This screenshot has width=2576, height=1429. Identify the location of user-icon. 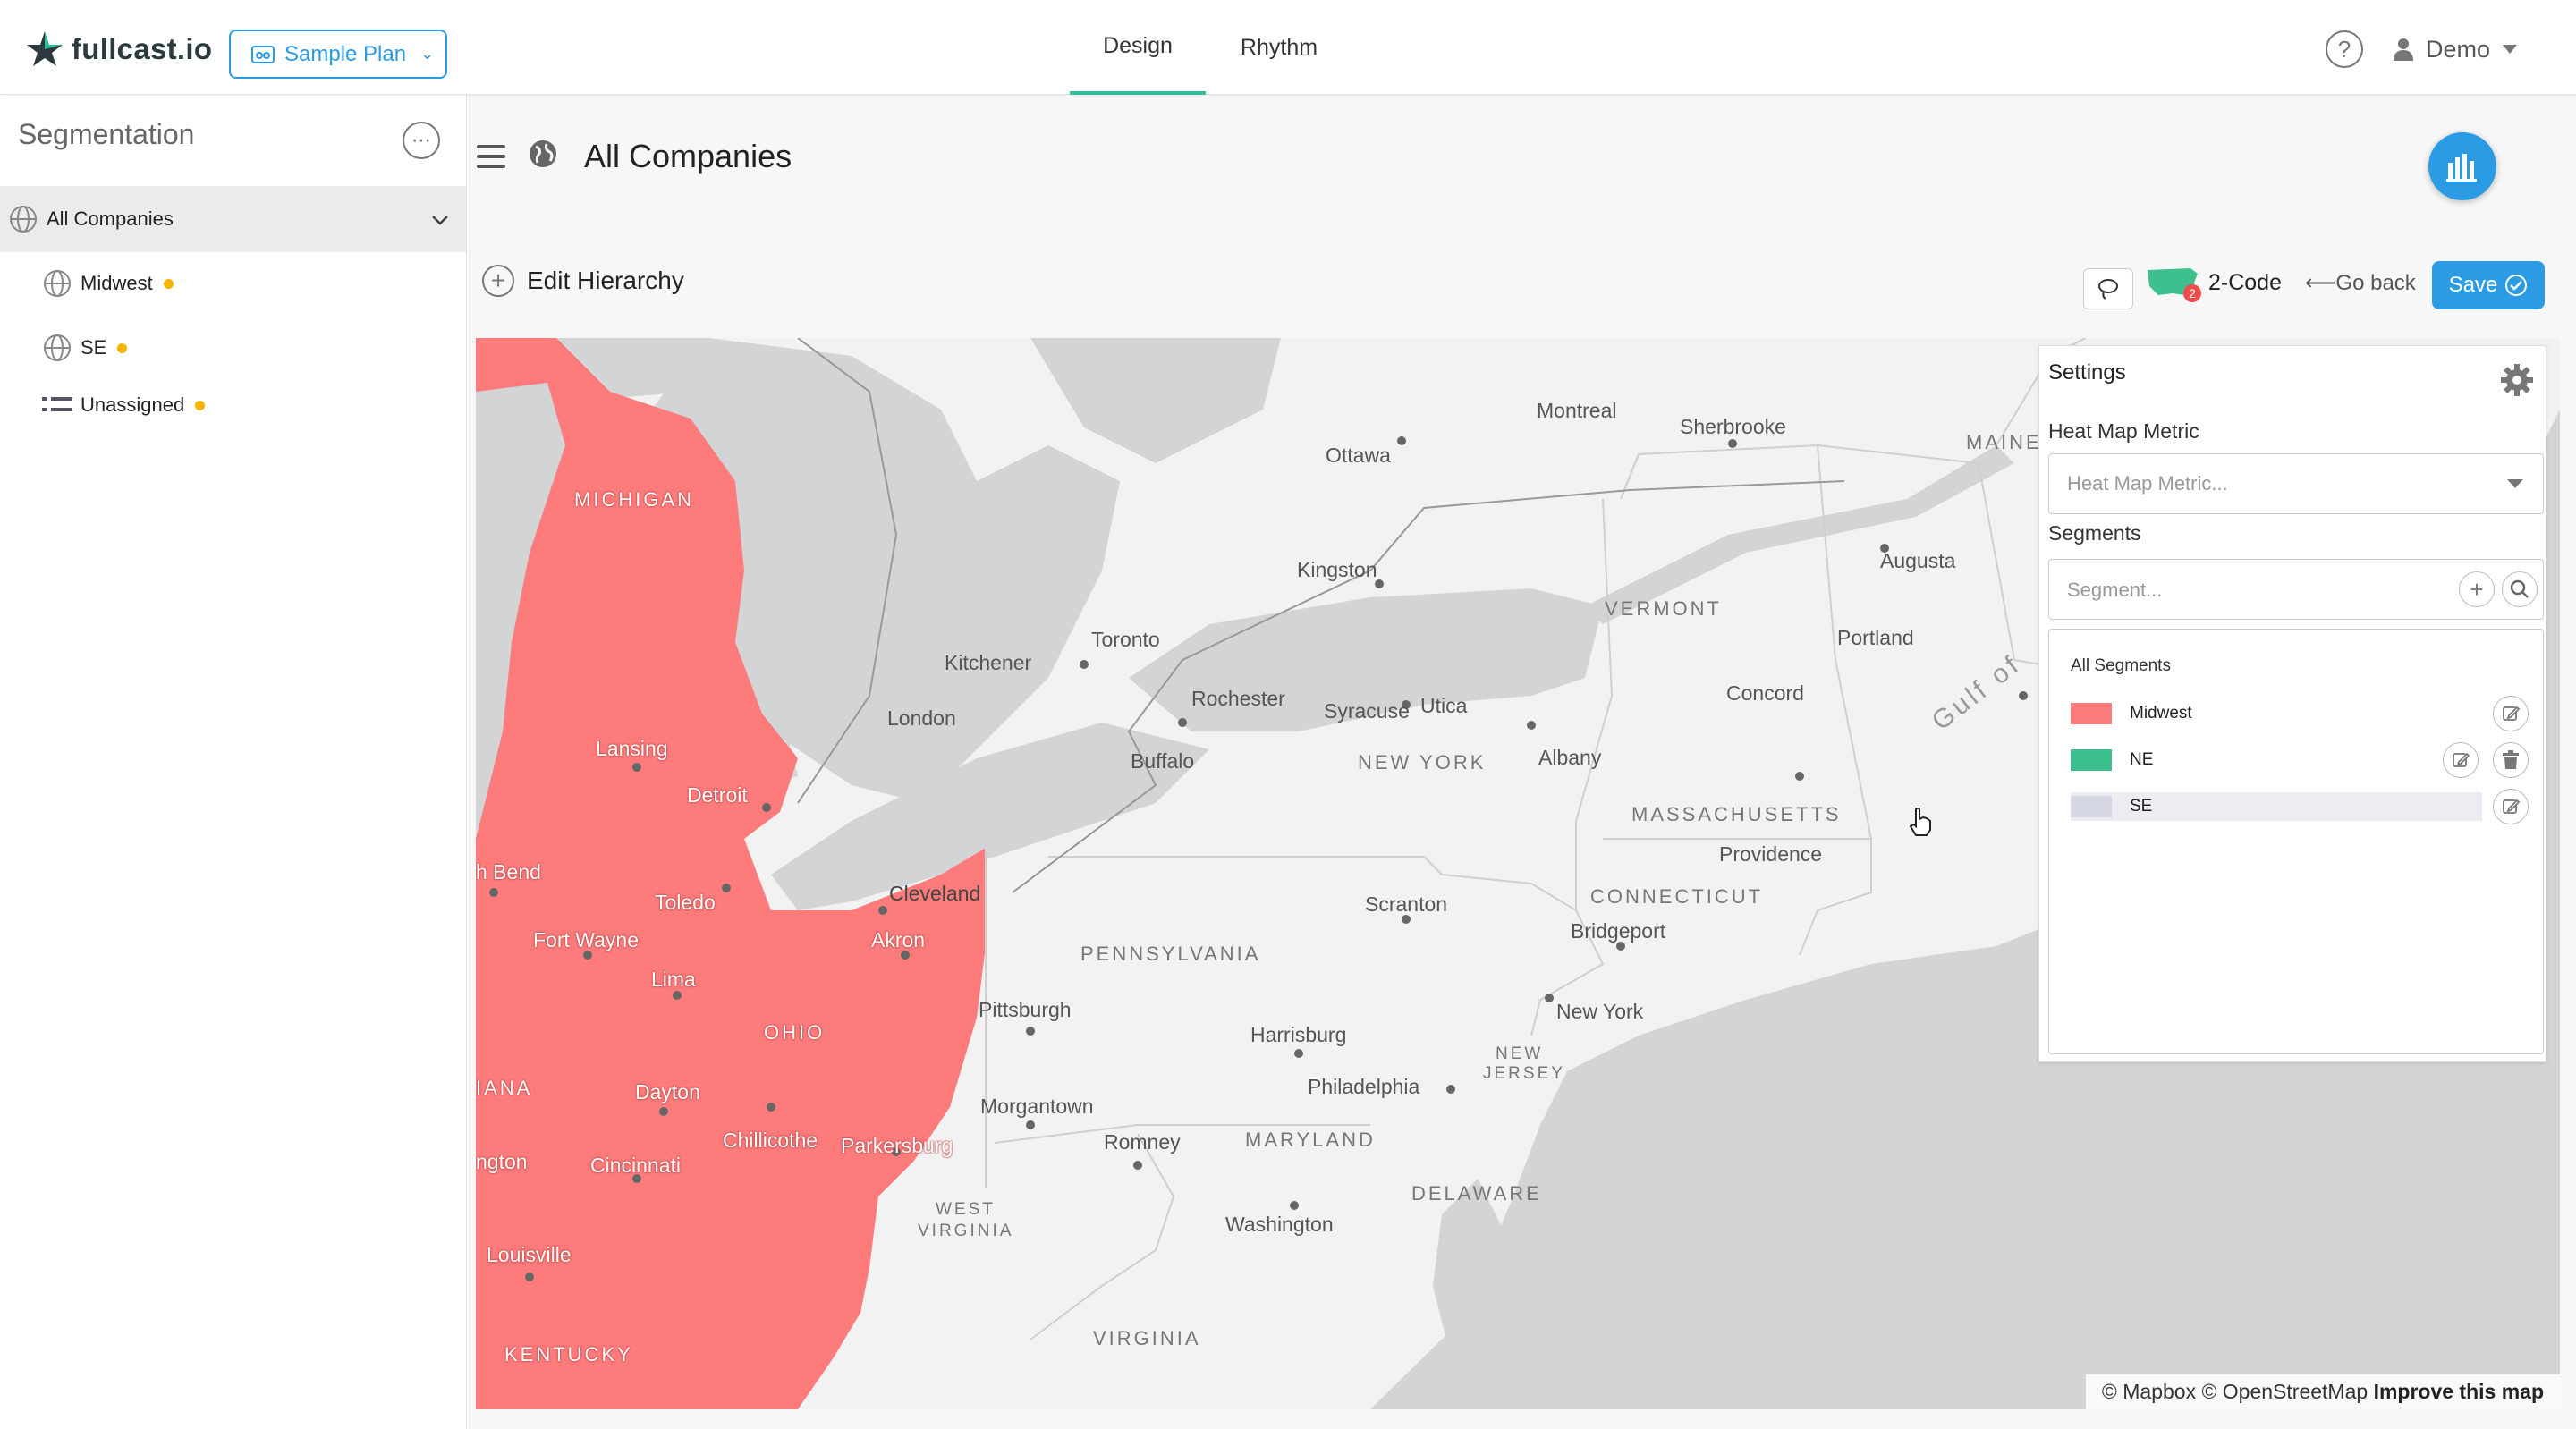
(2403, 49).